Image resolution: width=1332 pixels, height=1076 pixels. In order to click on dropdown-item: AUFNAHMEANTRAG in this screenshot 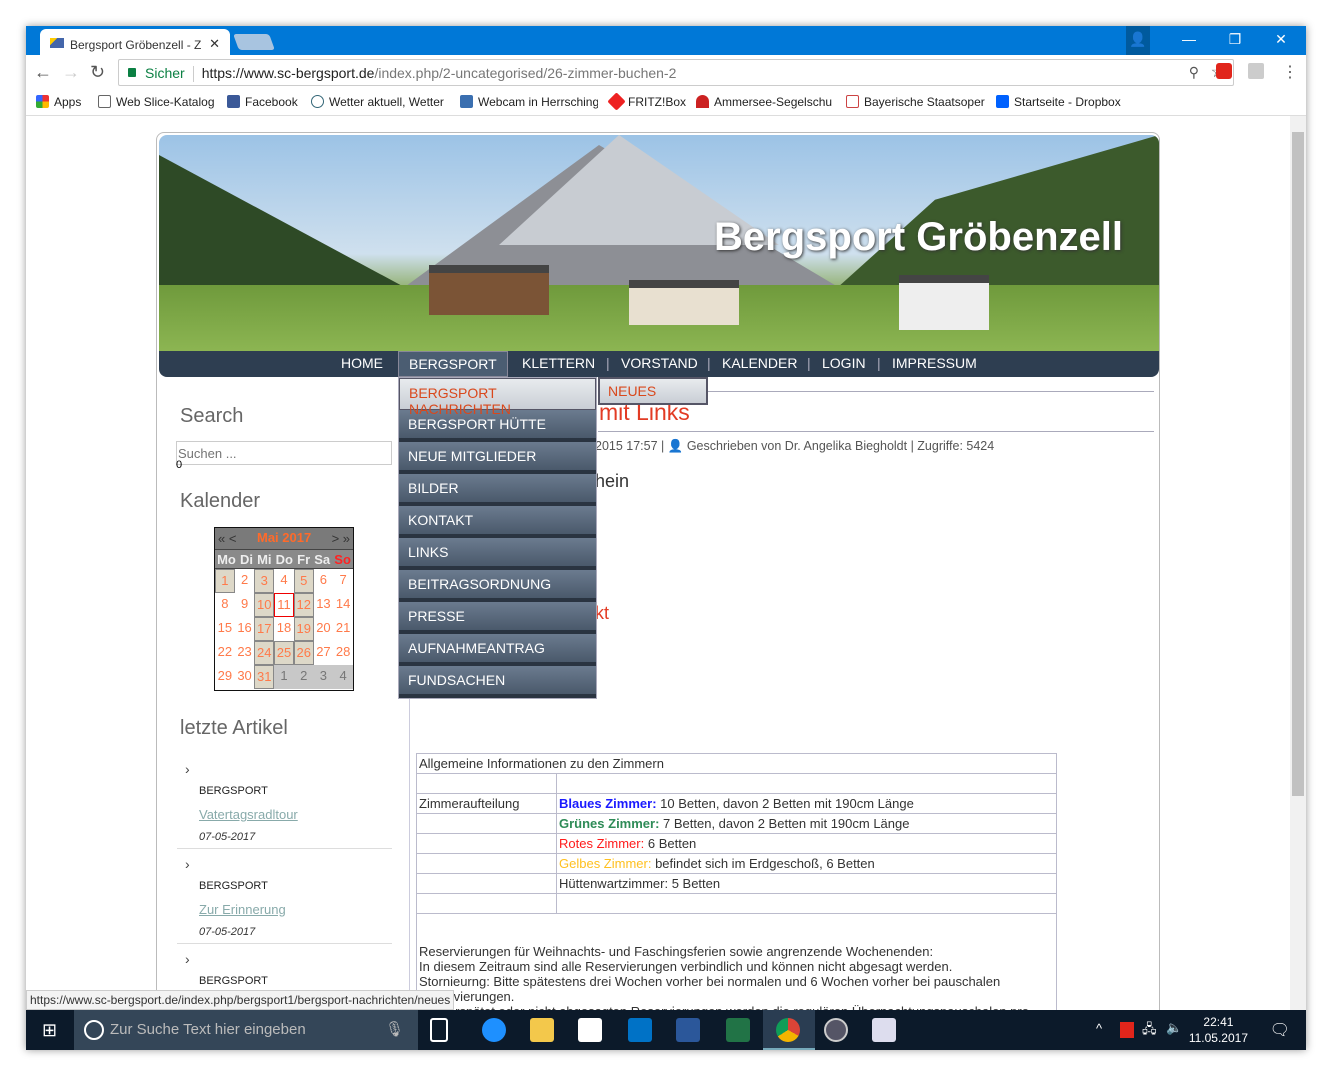, I will do `click(497, 650)`.